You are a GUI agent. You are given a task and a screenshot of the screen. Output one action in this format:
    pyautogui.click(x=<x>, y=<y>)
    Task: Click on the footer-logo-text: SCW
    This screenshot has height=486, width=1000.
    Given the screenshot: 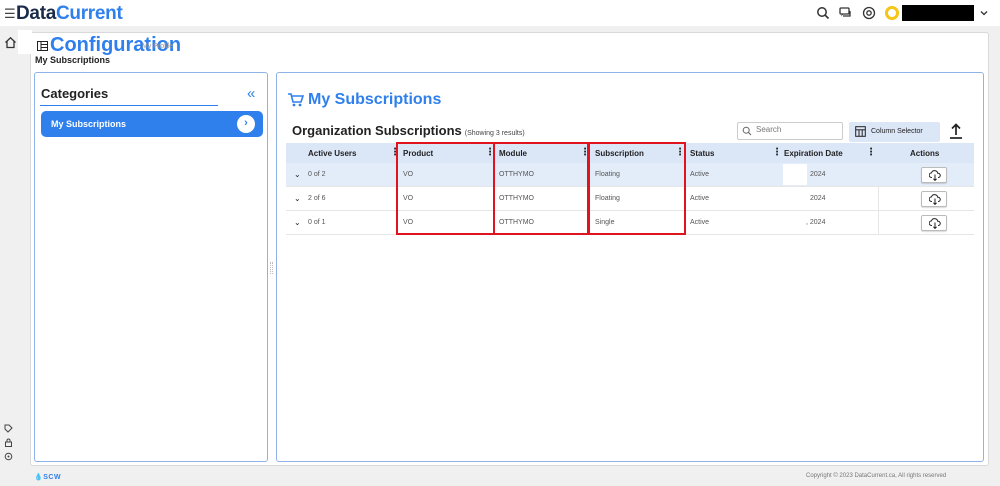 What is the action you would take?
    pyautogui.click(x=52, y=477)
    